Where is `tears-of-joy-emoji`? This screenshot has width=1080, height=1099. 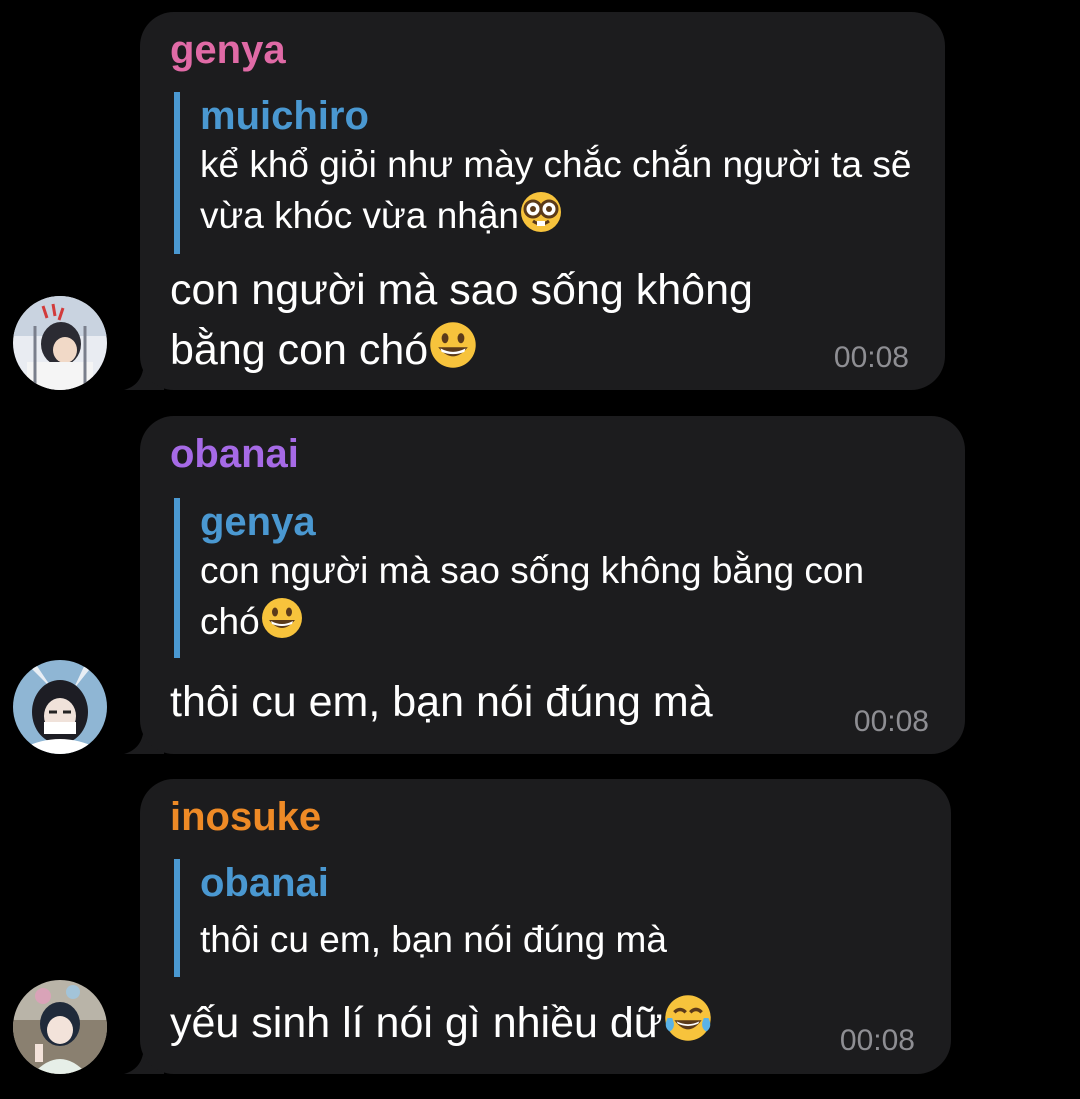
tears-of-joy-emoji is located at coordinates (688, 1018).